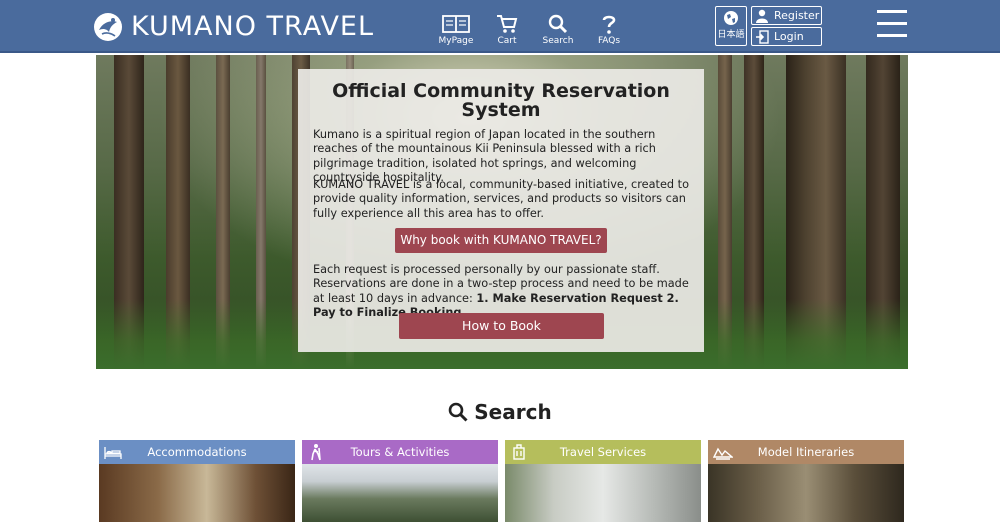 This screenshot has height=522, width=1000. I want to click on category-header: Tours & Activities, so click(400, 452).